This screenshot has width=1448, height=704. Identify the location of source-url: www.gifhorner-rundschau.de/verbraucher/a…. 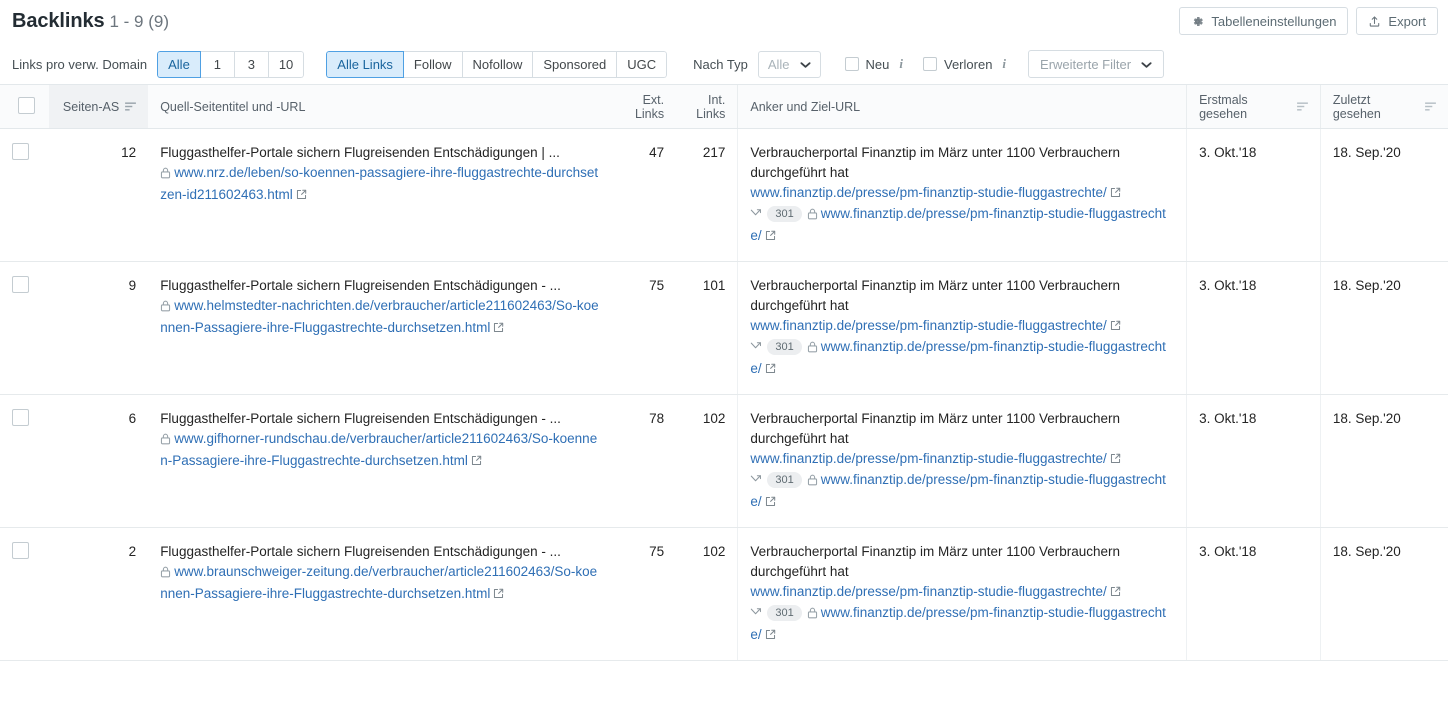
(378, 449).